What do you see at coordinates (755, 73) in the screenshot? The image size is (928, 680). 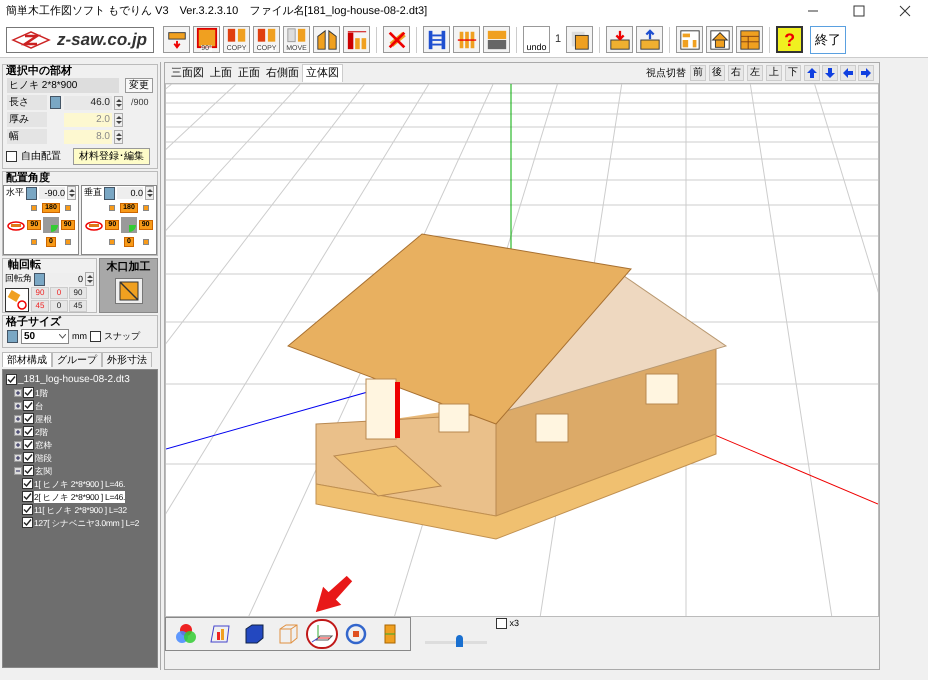 I see `viewpoint-button: 左` at bounding box center [755, 73].